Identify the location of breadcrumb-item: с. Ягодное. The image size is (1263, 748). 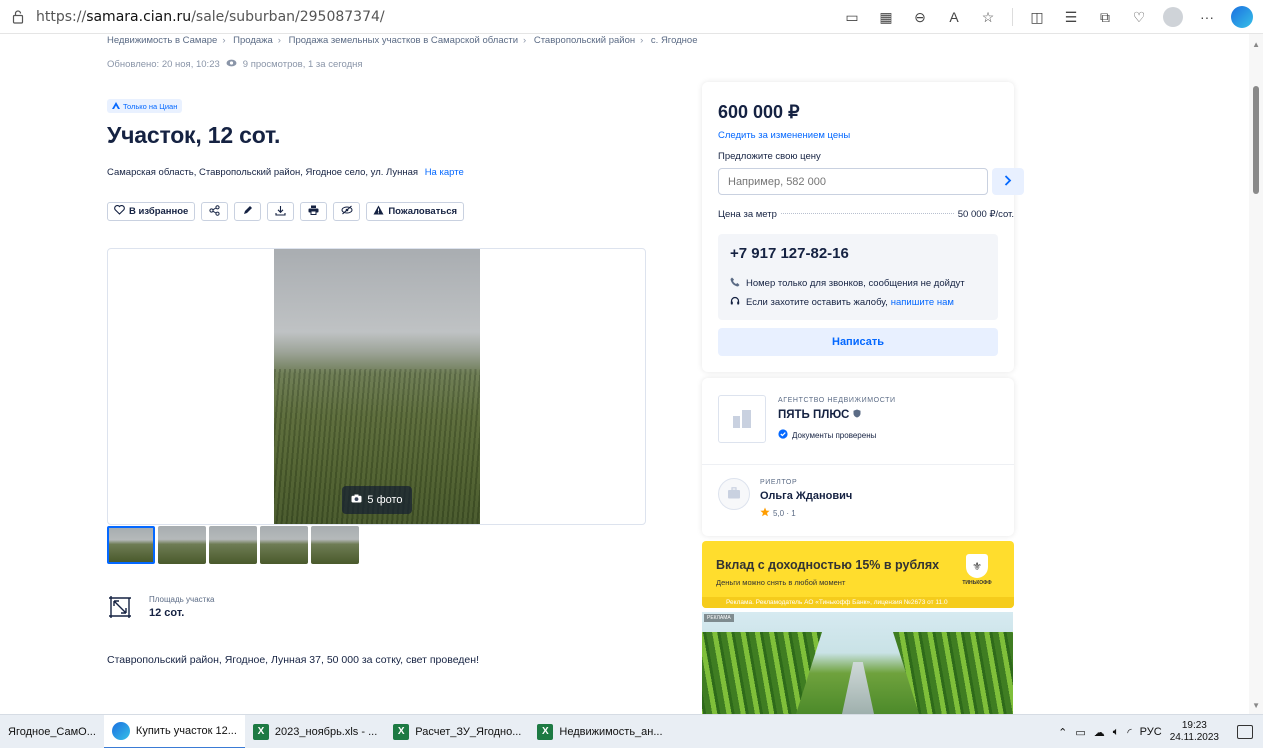
(674, 40).